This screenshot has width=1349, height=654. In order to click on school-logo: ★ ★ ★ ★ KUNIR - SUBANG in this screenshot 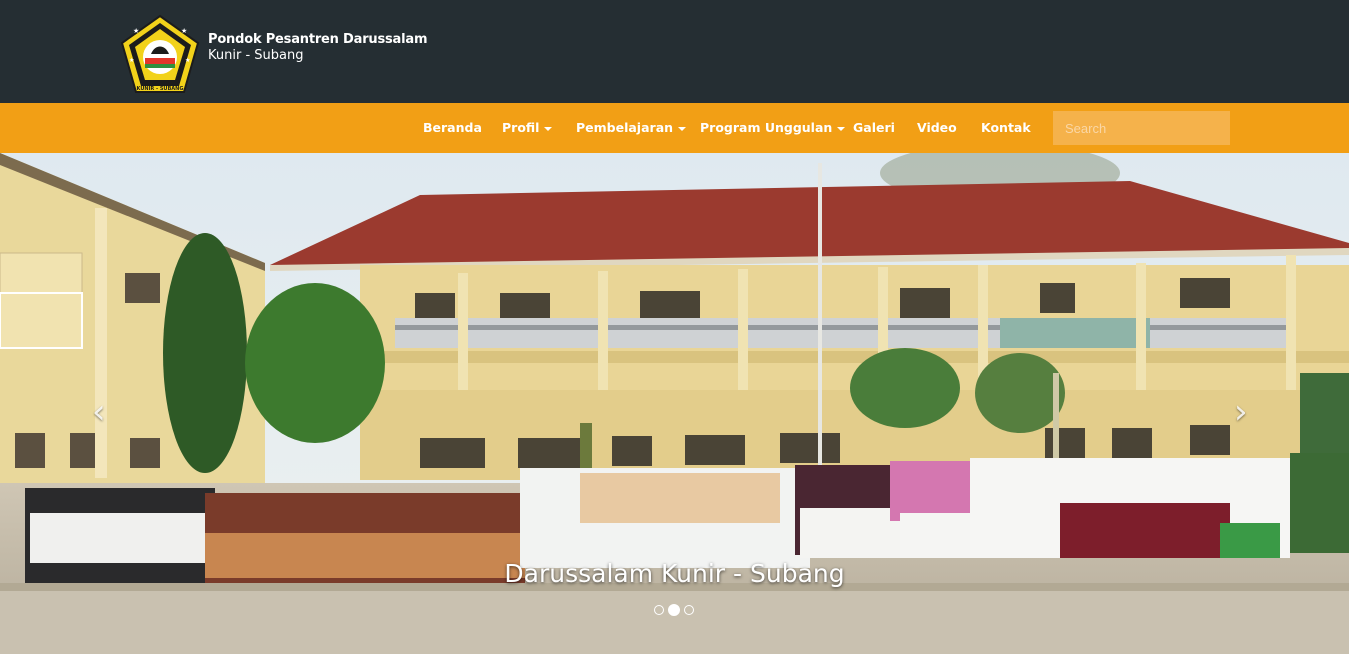, I will do `click(160, 55)`.